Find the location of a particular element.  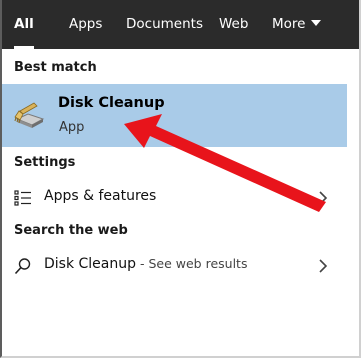

web-result-label: Disk Cleanup - See web results is located at coordinates (145, 264).